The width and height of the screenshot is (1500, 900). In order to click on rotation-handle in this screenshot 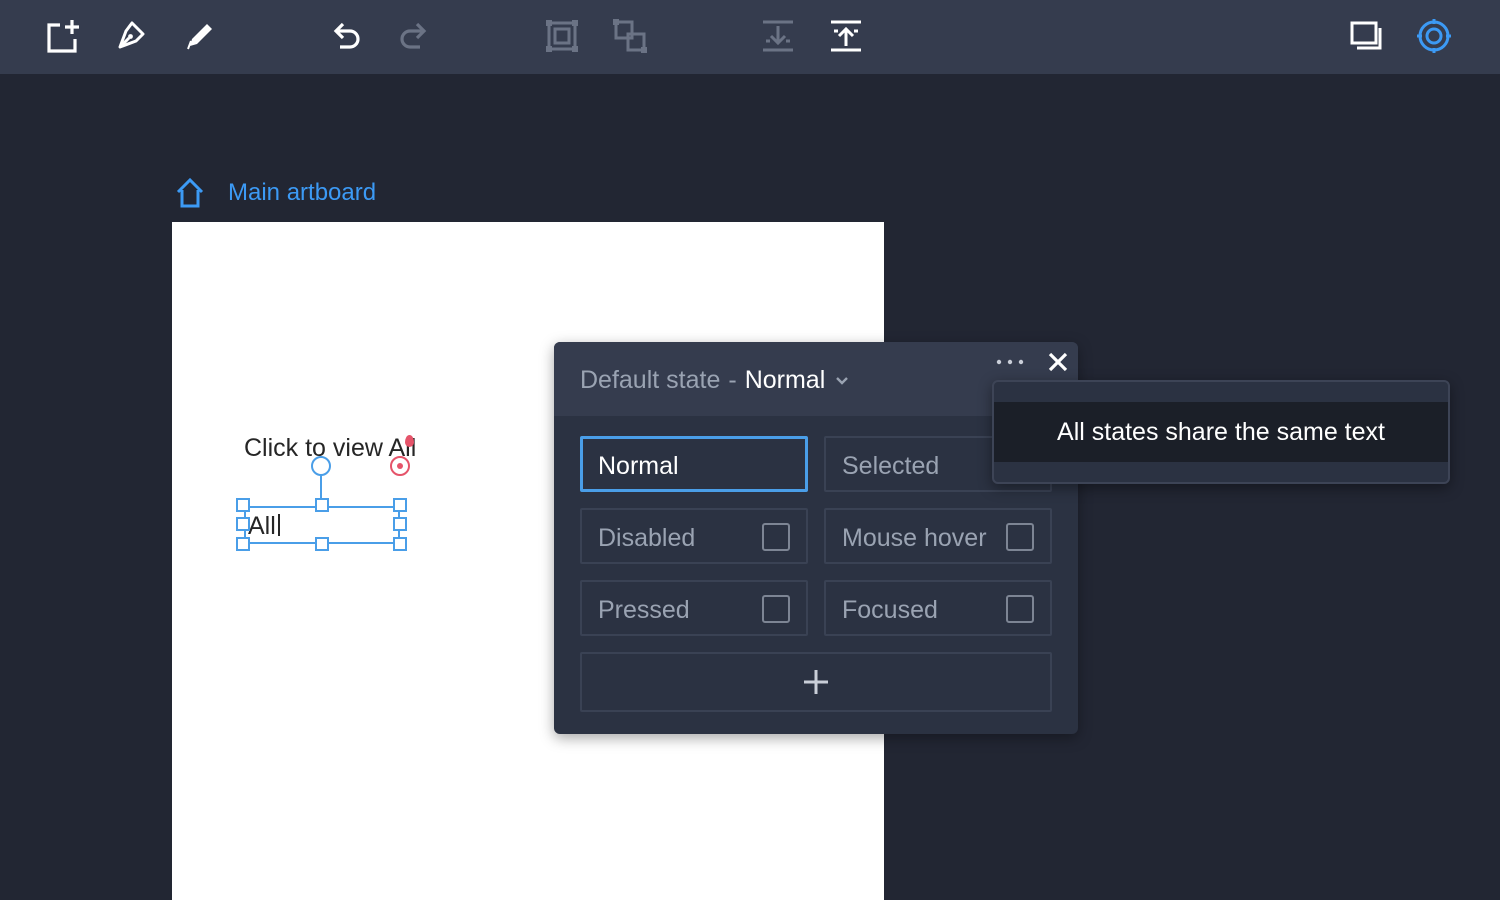, I will do `click(321, 466)`.